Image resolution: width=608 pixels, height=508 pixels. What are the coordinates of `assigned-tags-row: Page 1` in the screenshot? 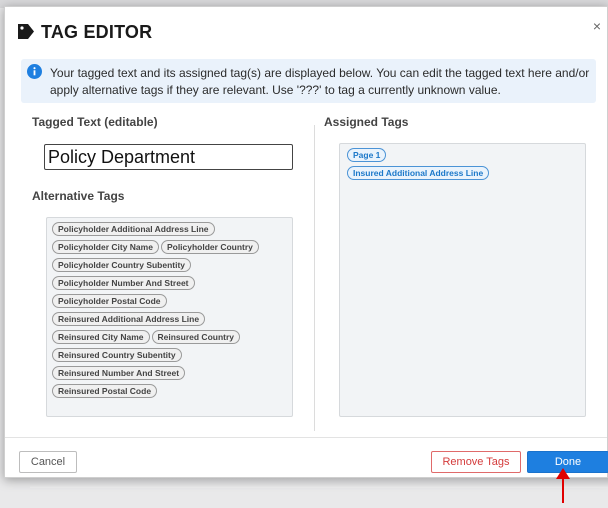 It's located at (466, 157).